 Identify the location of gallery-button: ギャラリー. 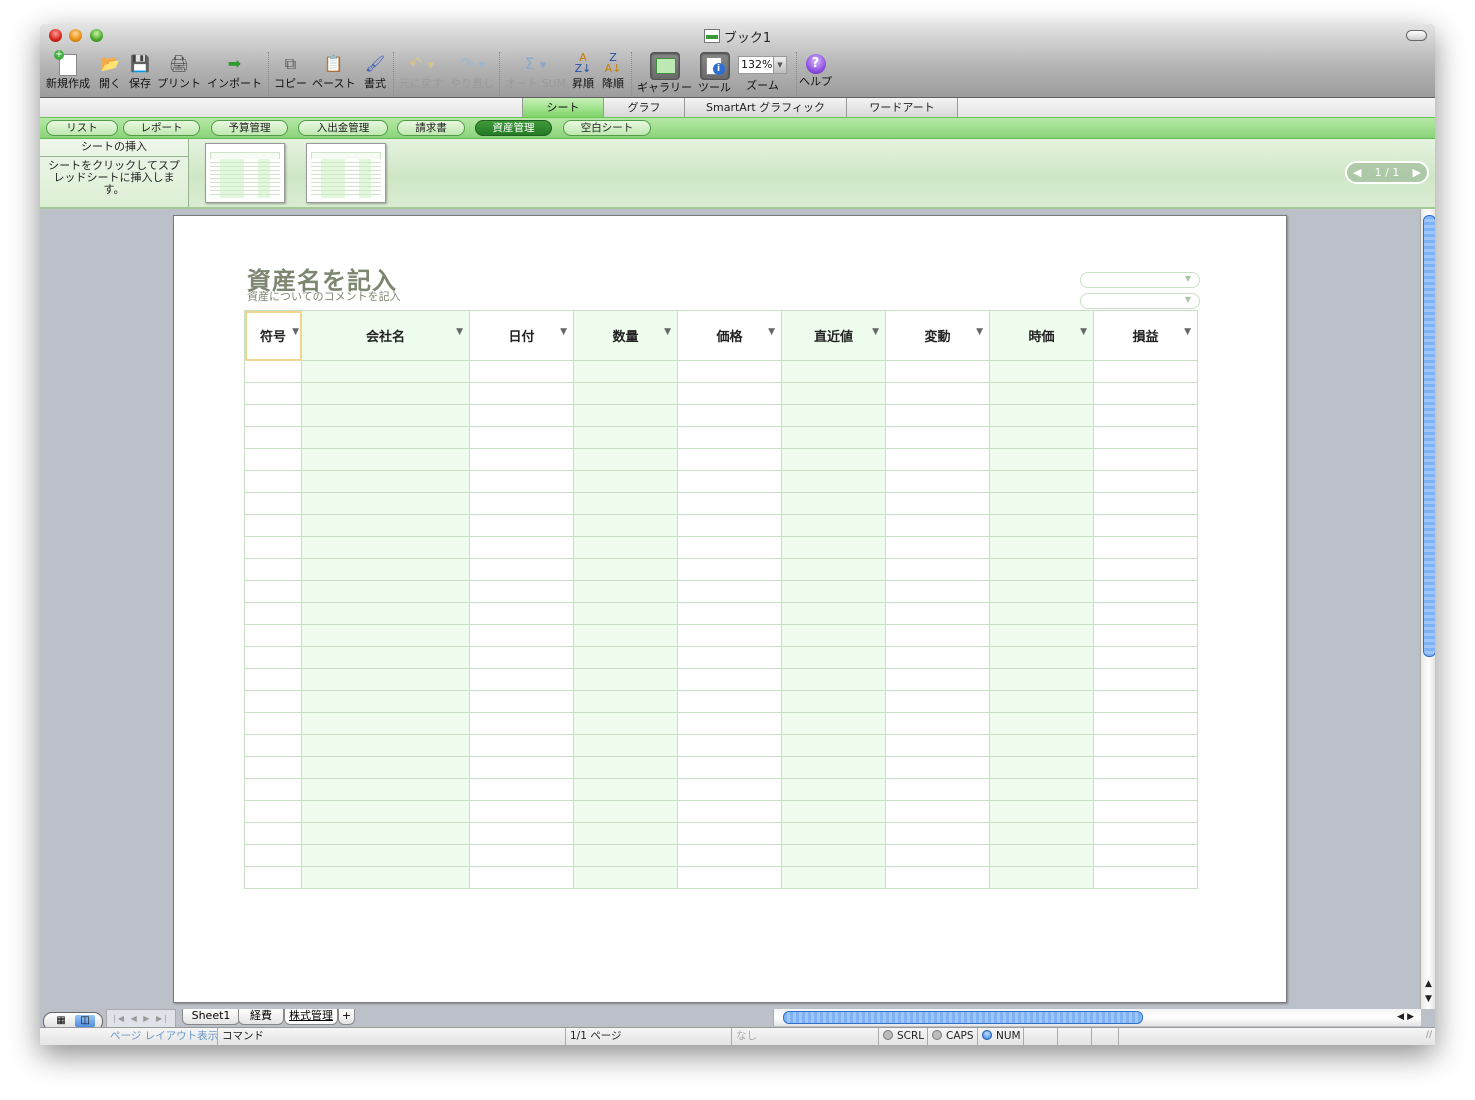
(664, 73).